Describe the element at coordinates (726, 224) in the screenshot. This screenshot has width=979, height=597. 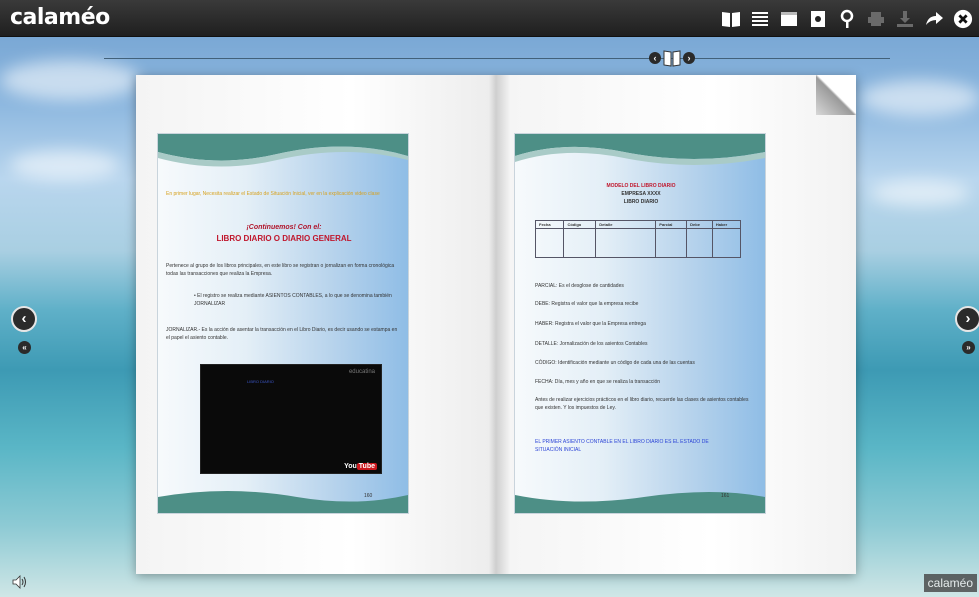
I see `table-header: Haber` at that location.